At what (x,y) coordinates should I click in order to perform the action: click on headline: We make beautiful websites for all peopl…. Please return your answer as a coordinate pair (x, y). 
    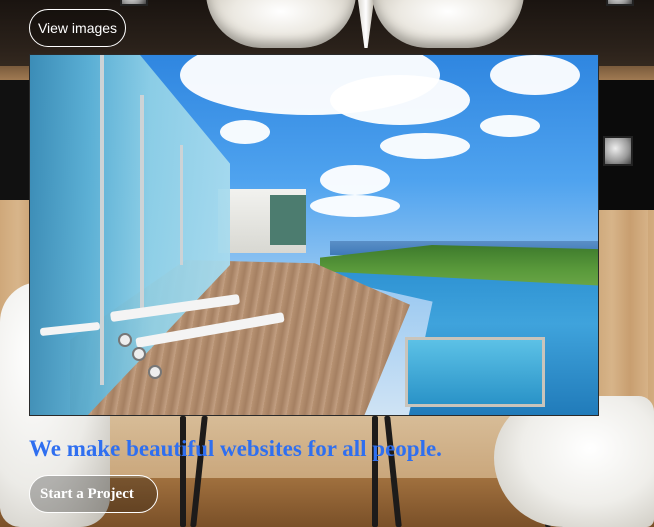
    Looking at the image, I should click on (235, 448).